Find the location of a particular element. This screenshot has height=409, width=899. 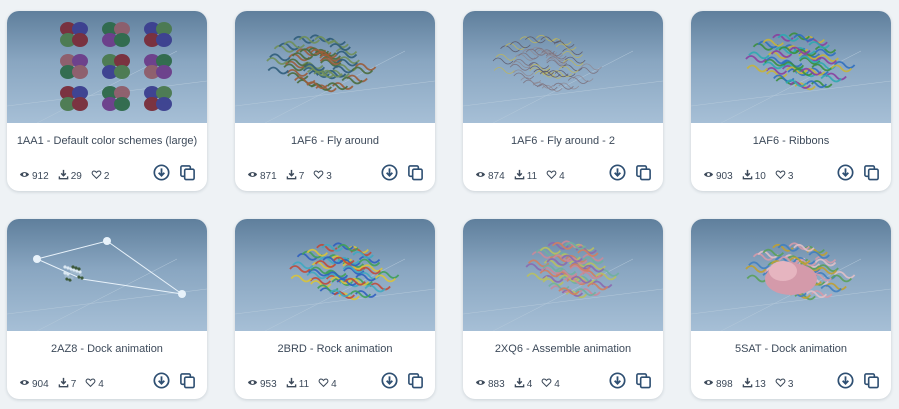

project-stats: 874 11 4 is located at coordinates (524, 176).